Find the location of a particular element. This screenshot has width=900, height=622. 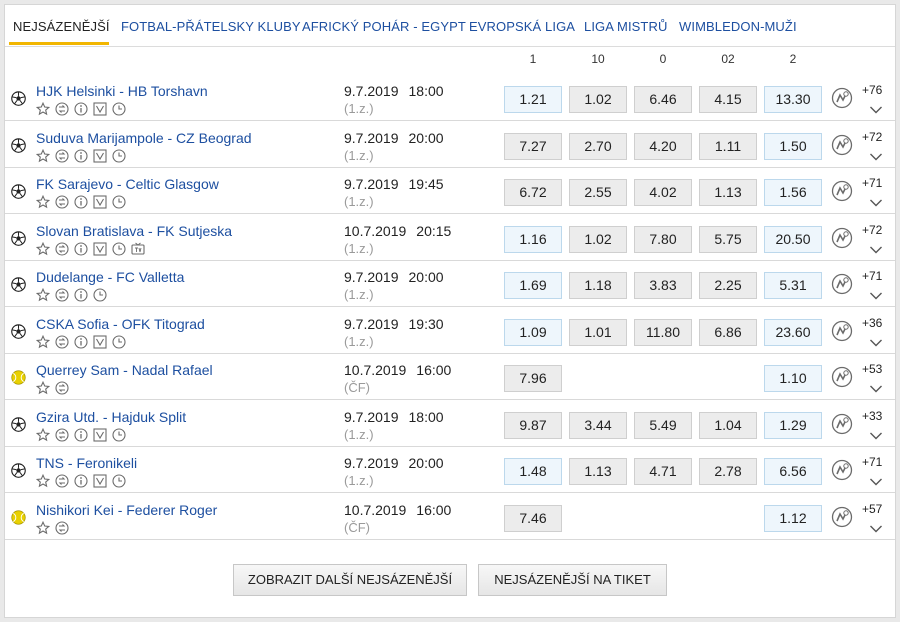

odd-button-1: 1.48 is located at coordinates (533, 471).